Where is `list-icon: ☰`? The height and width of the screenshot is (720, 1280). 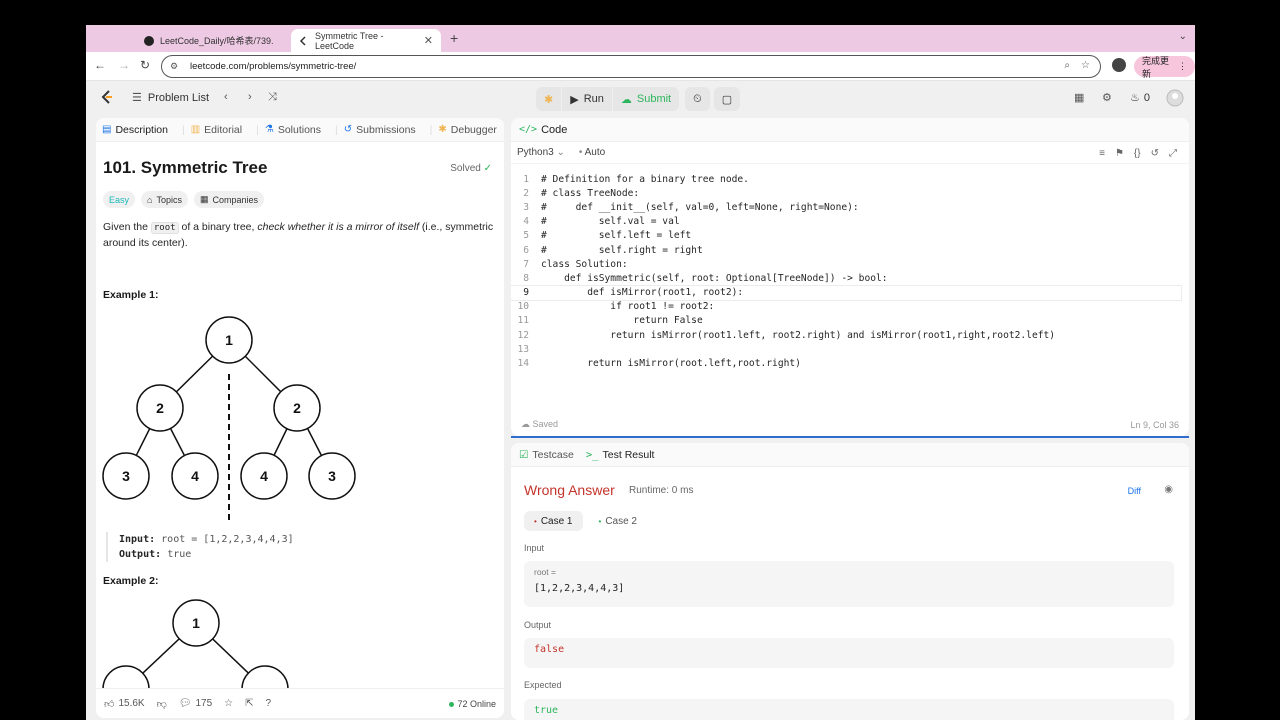
list-icon: ☰ is located at coordinates (137, 98).